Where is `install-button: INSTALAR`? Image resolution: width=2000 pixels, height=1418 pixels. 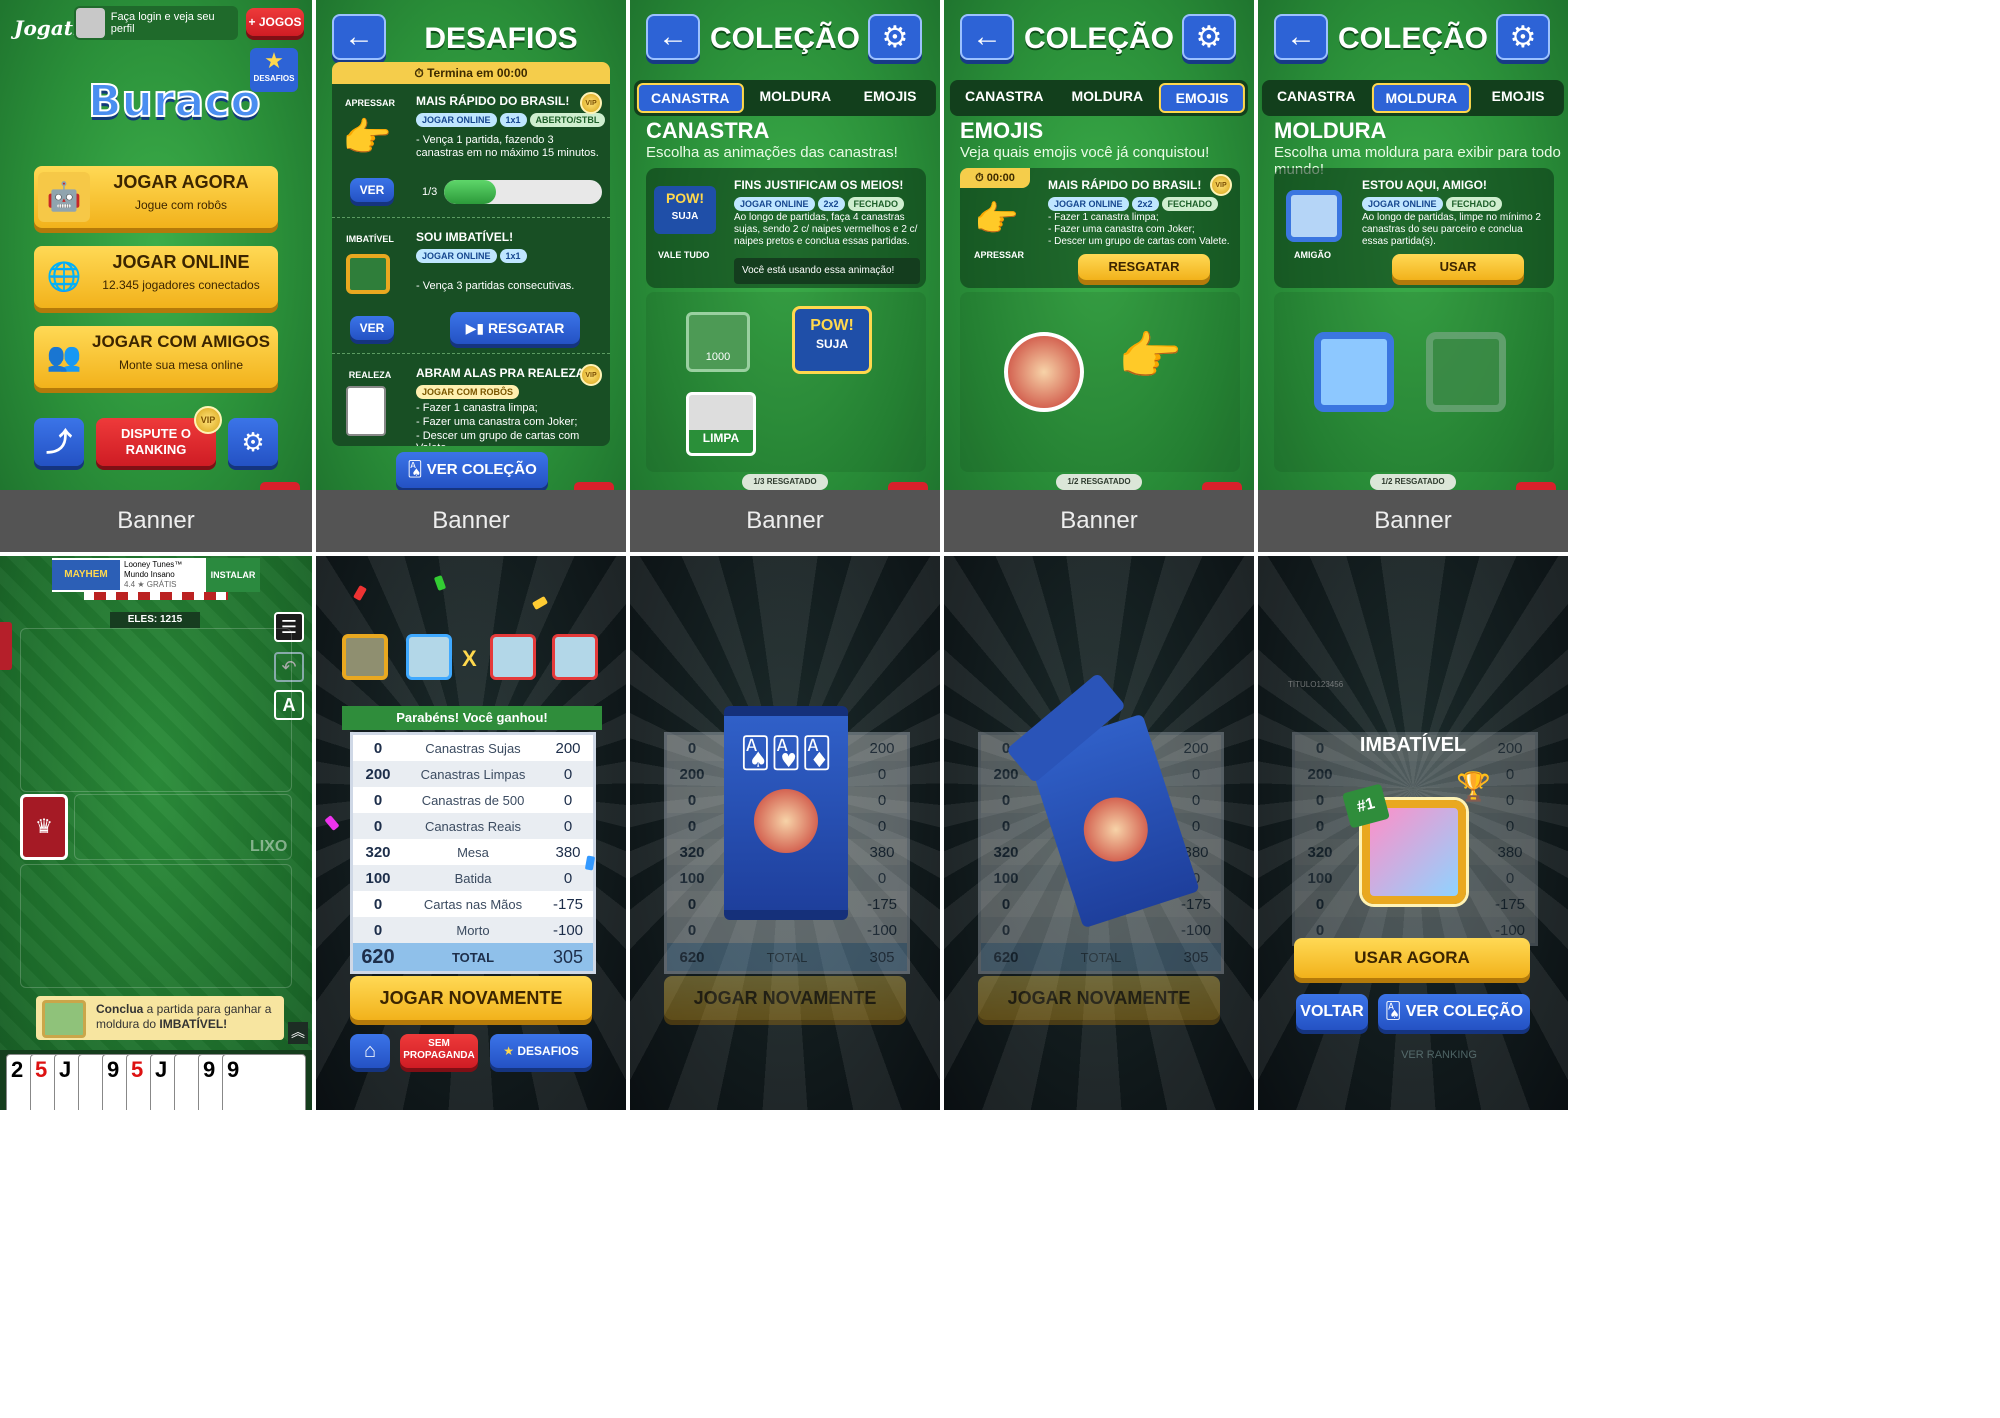 install-button: INSTALAR is located at coordinates (233, 575).